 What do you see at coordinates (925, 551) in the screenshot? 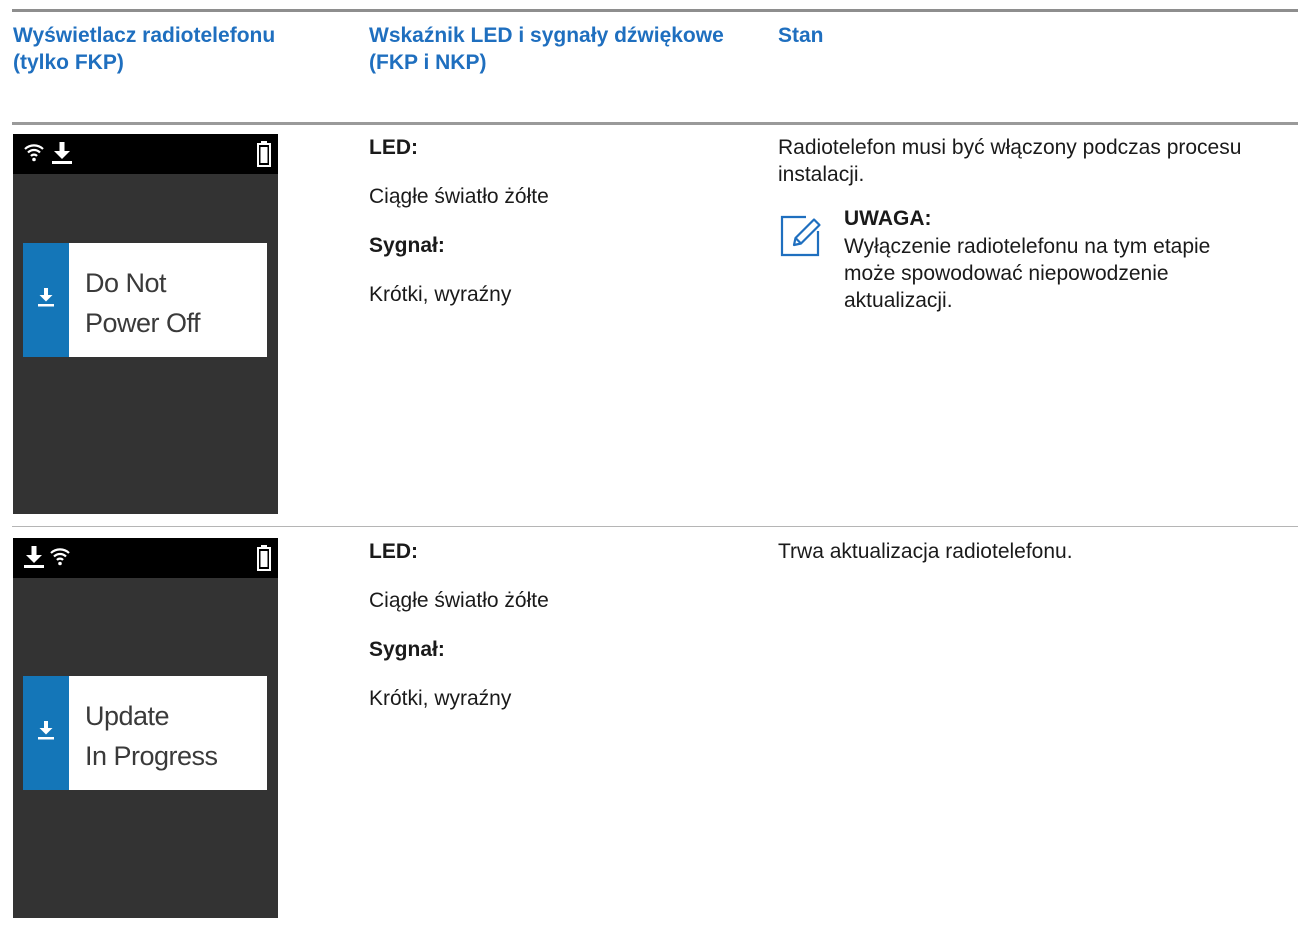
I see `status-text: Trwa aktualizacja radiotelefonu.` at bounding box center [925, 551].